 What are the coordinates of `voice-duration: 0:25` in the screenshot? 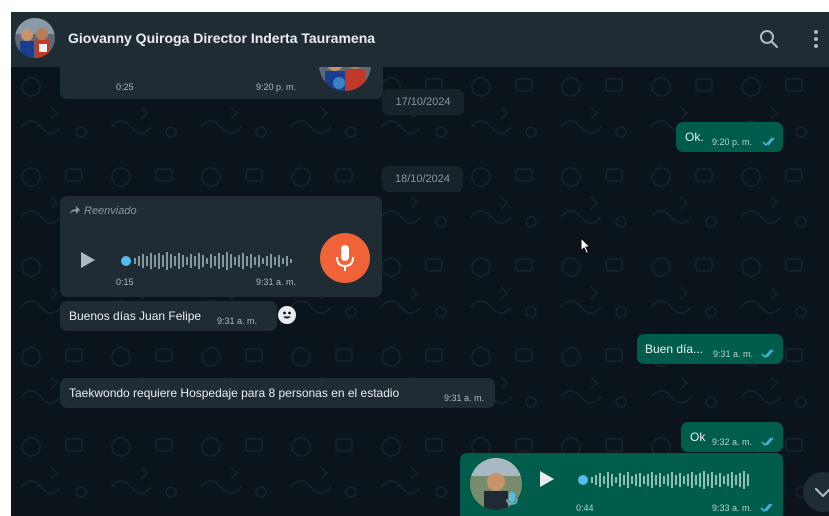 It's located at (125, 87).